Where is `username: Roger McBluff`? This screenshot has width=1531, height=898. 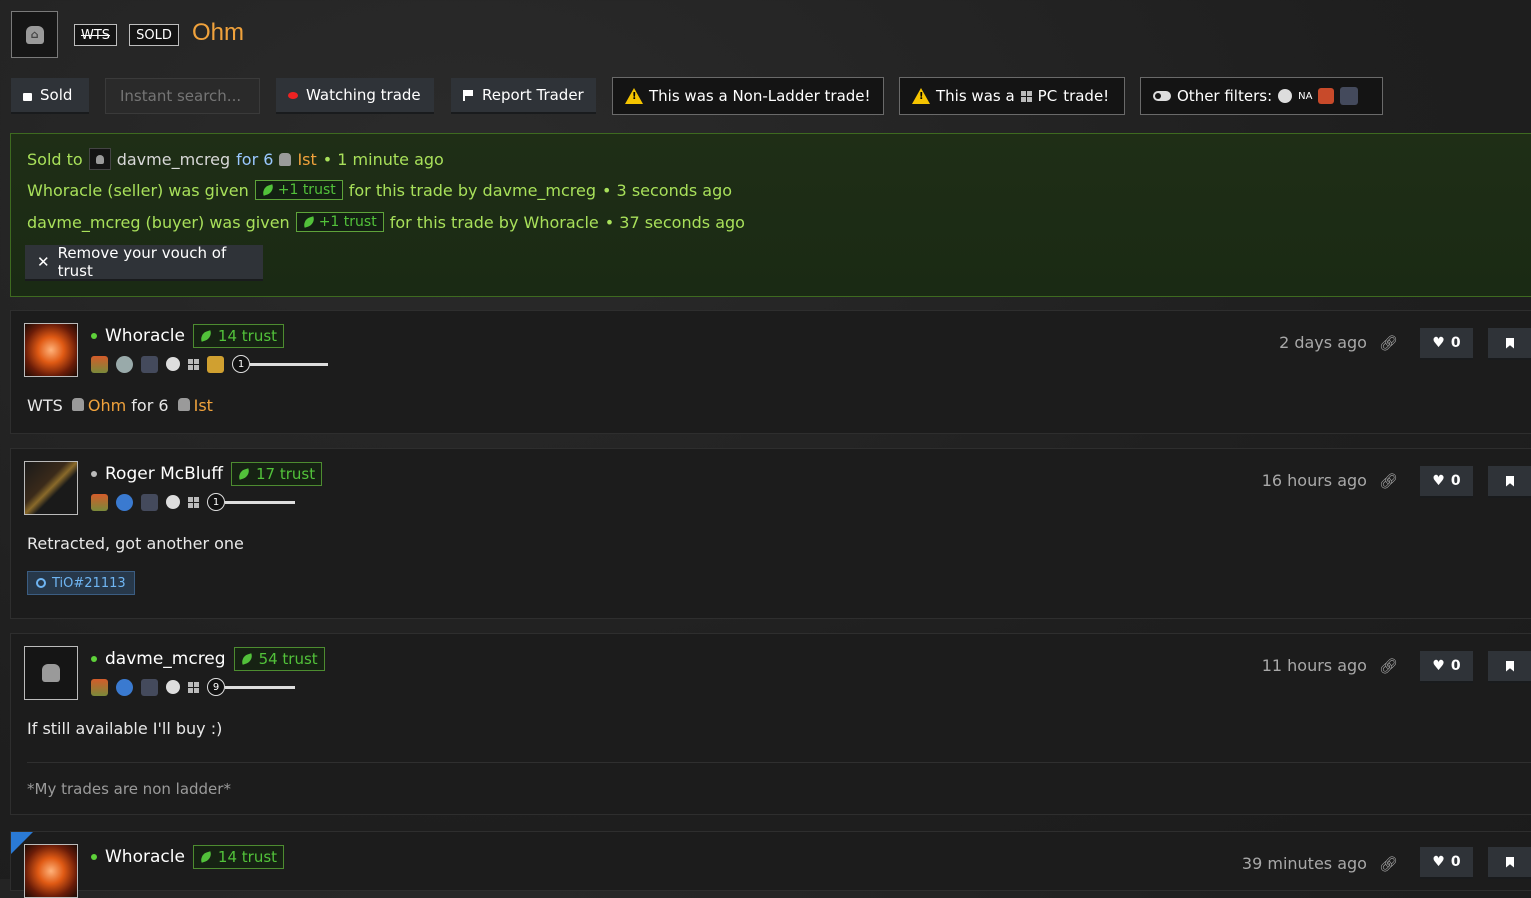
username: Roger McBluff is located at coordinates (164, 474).